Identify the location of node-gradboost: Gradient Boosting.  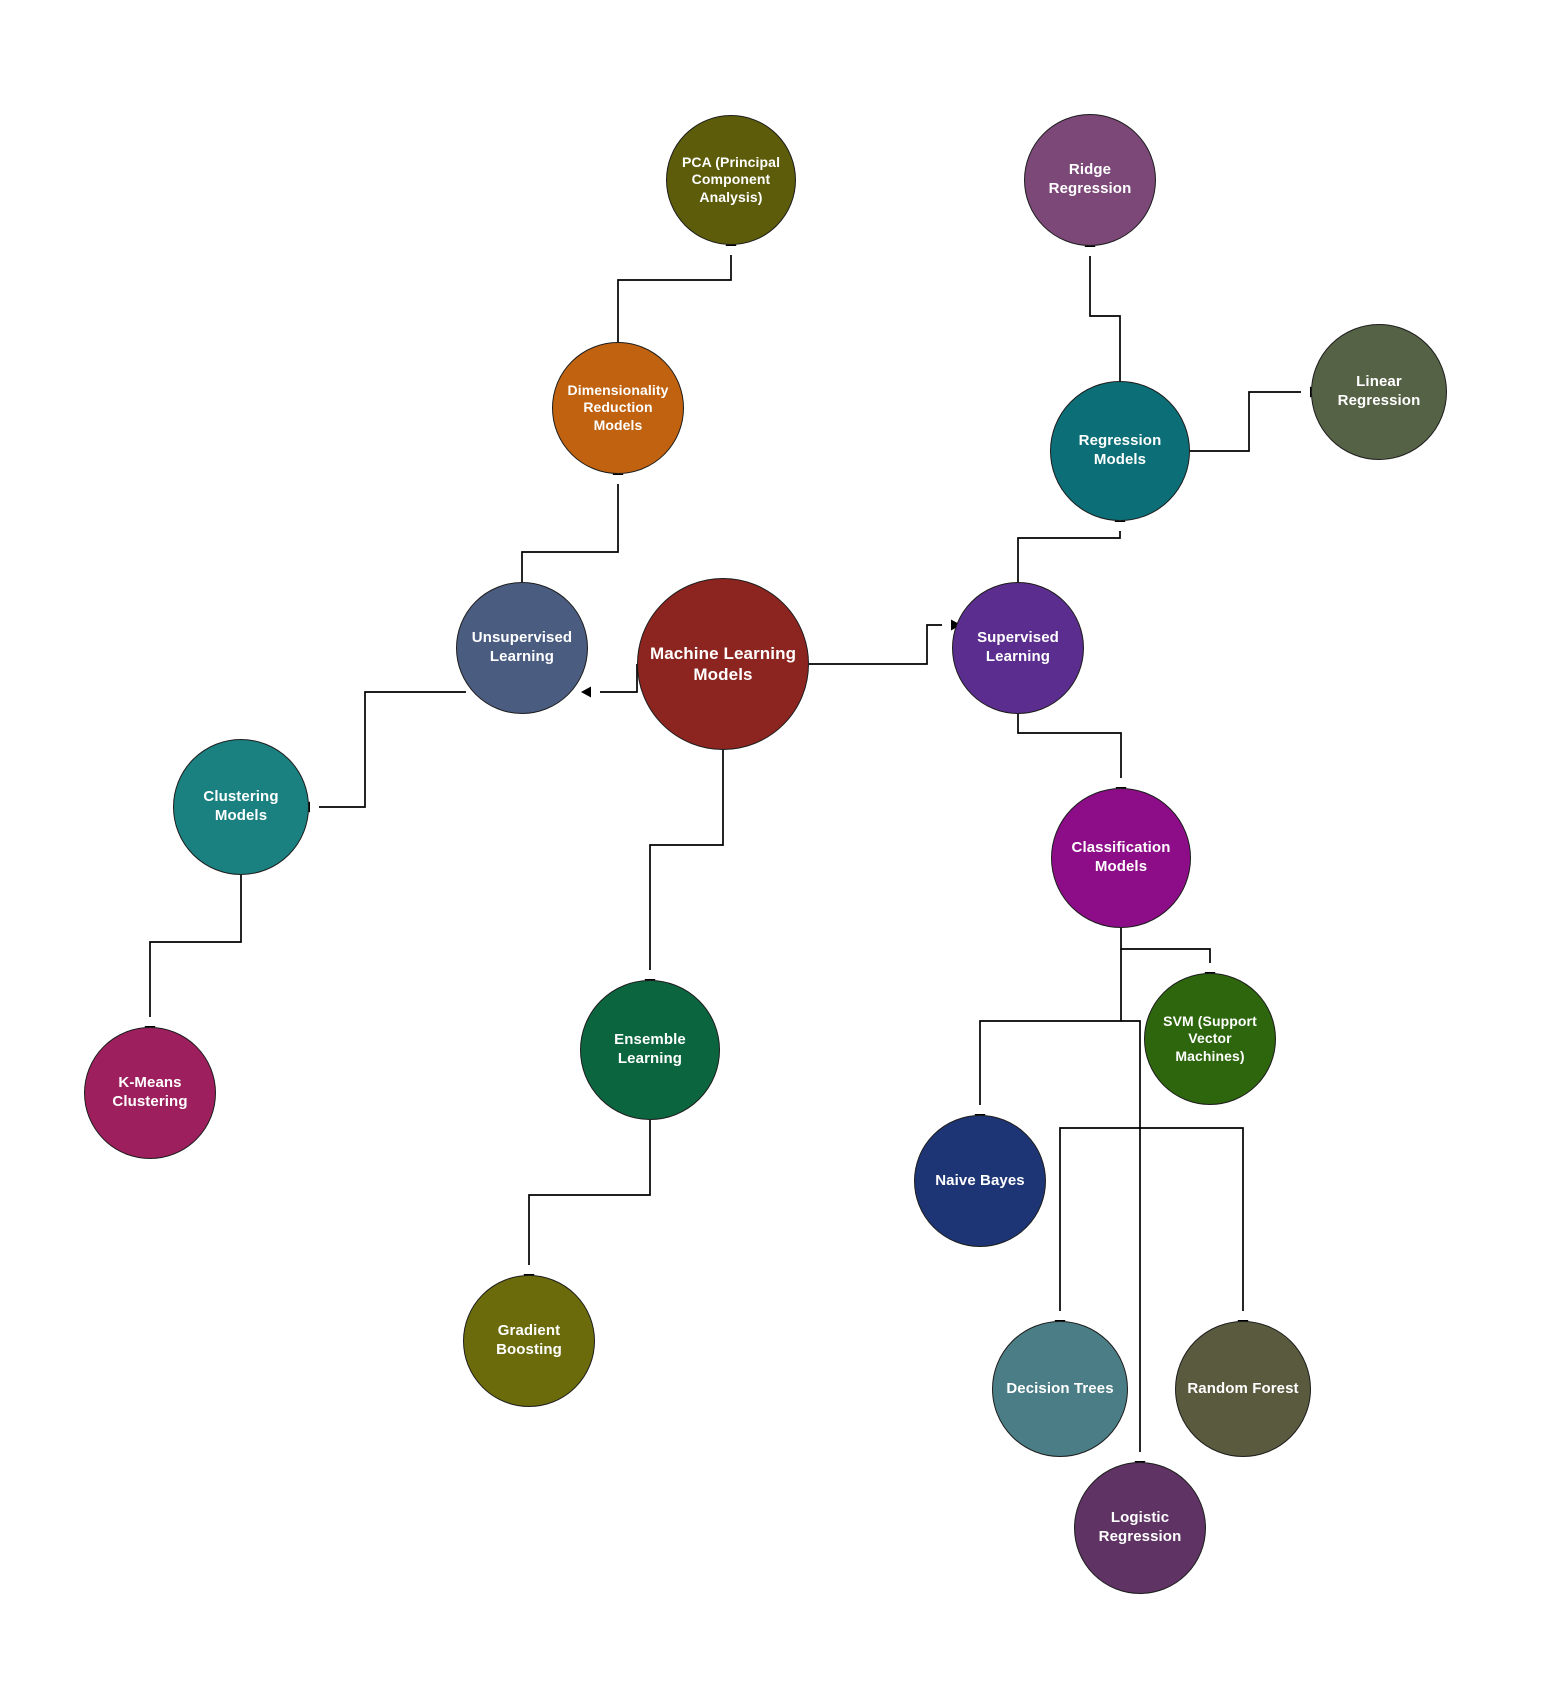
(529, 1341).